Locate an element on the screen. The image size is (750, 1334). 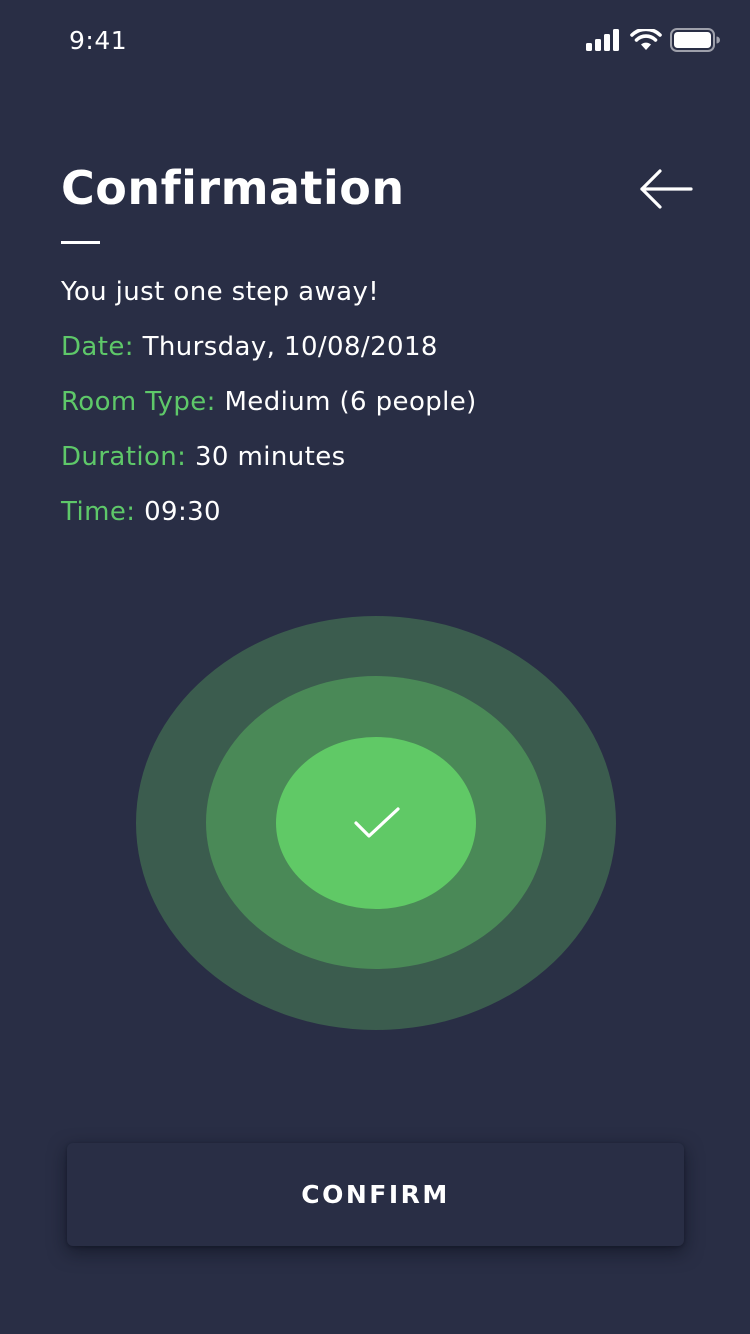
detail-row-time: Time: 09:30 is located at coordinates (141, 512).